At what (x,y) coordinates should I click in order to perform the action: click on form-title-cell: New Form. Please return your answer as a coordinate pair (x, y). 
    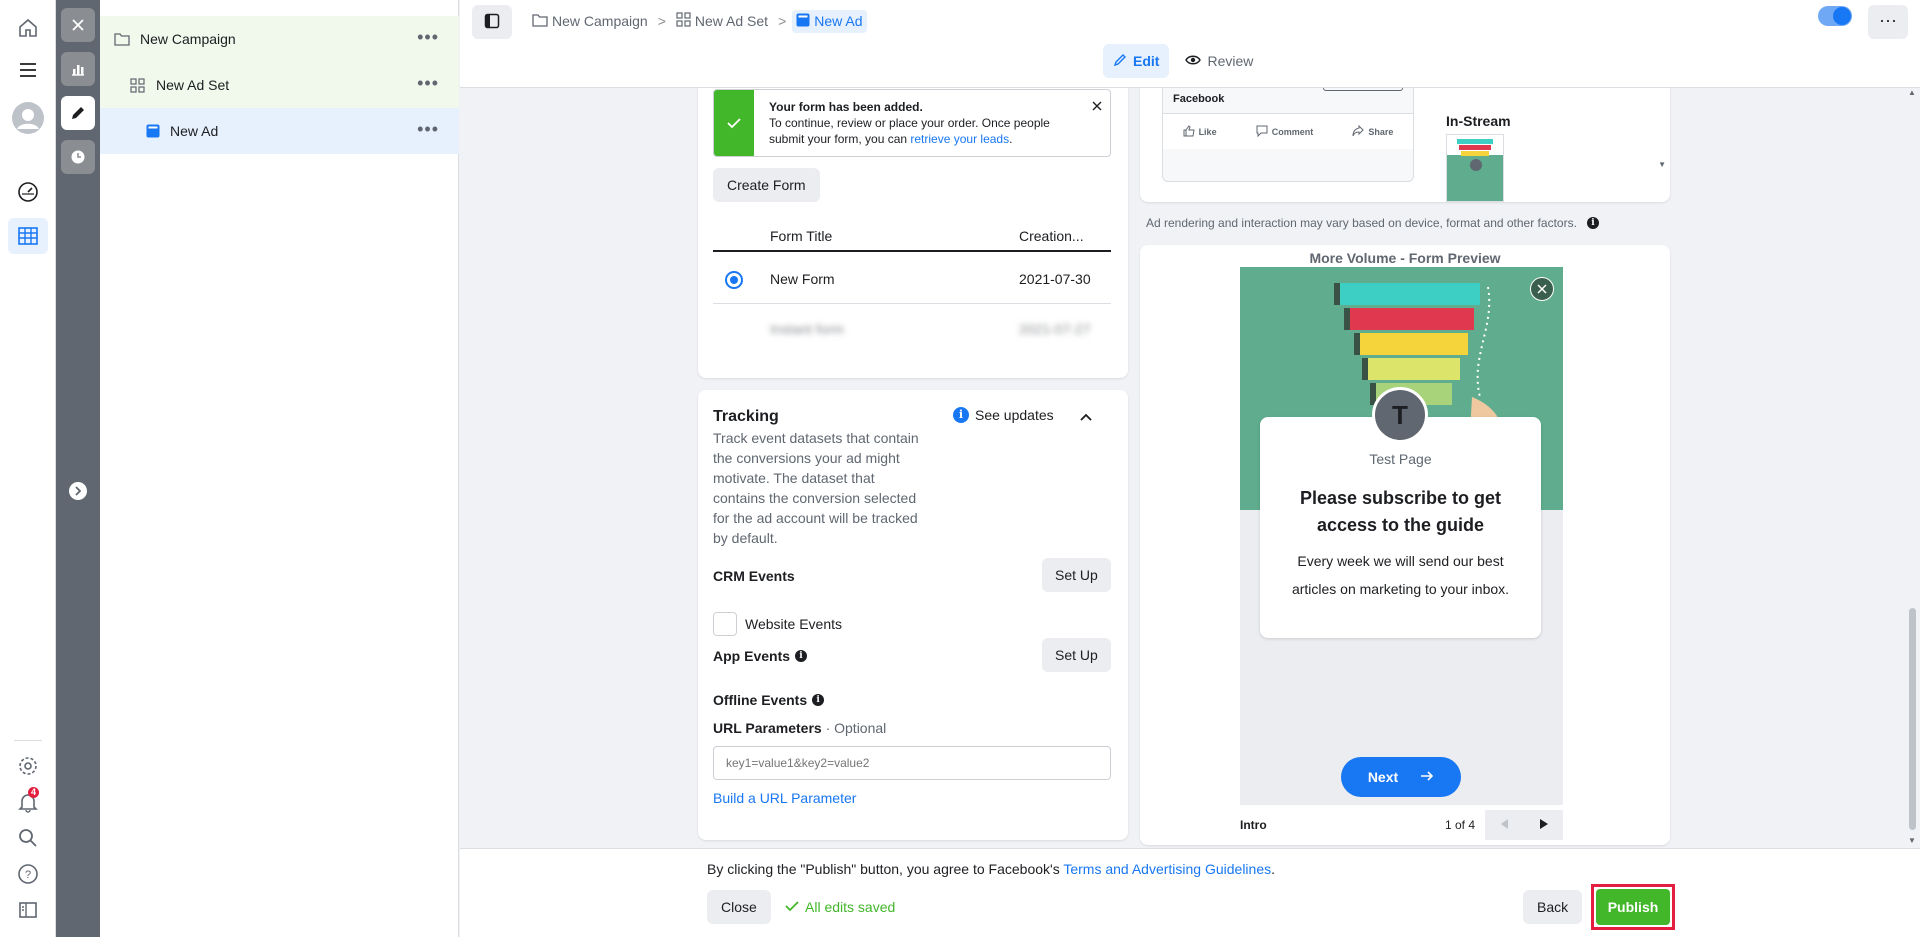
    Looking at the image, I should click on (802, 279).